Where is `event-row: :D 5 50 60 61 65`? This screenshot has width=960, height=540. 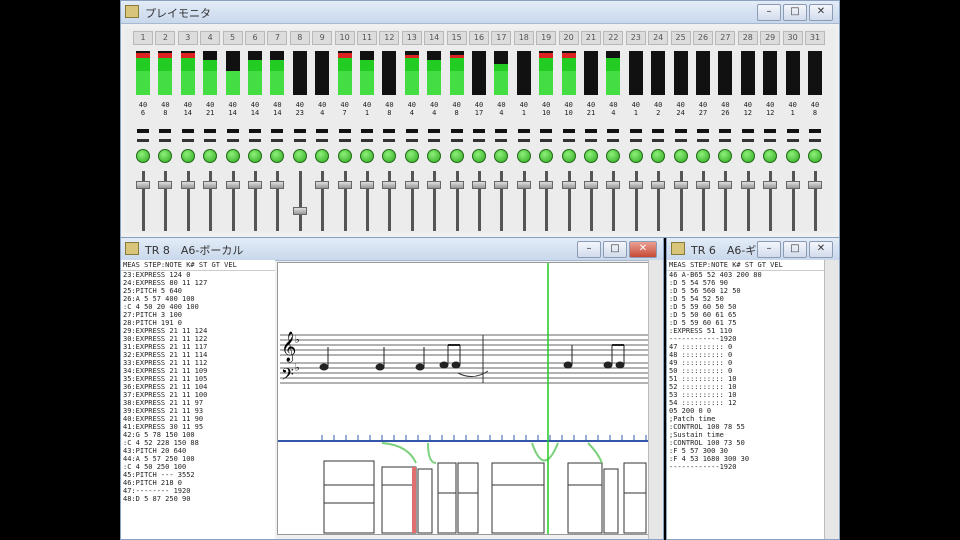
event-row: :D 5 50 60 61 65 is located at coordinates (746, 315).